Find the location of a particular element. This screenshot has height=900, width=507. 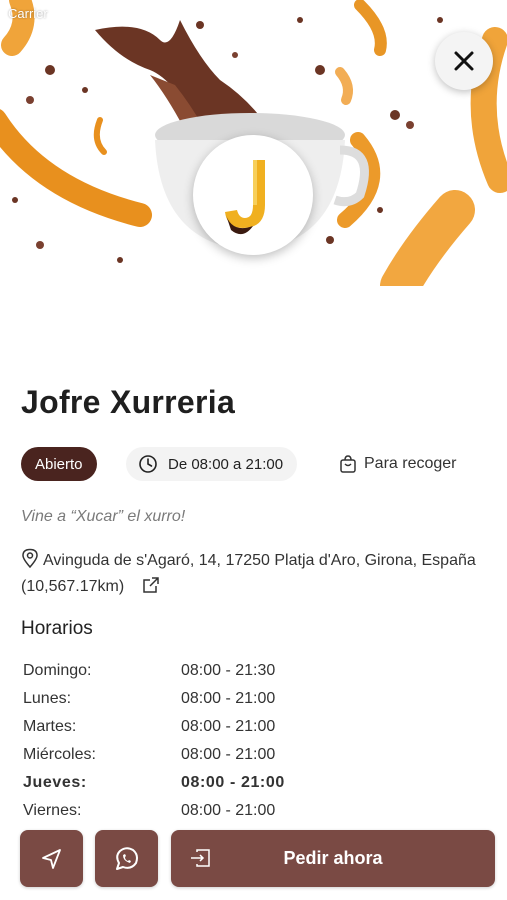

store-name: Jofre Xurreria is located at coordinates (128, 402).